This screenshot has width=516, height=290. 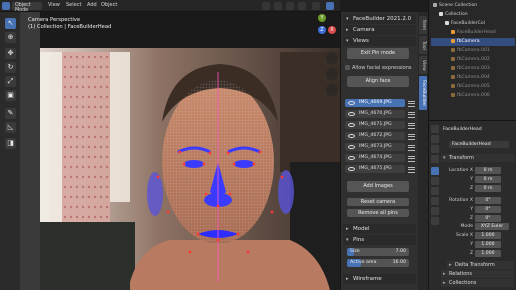 What do you see at coordinates (73, 5) in the screenshot?
I see `menu-select: Select` at bounding box center [73, 5].